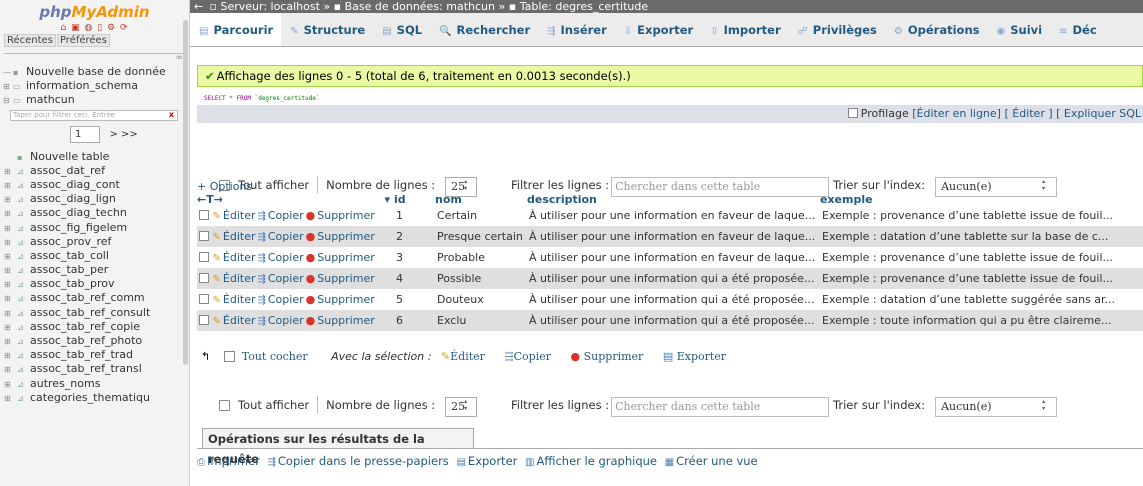 The width and height of the screenshot is (1143, 486). What do you see at coordinates (100, 28) in the screenshot?
I see `sql-docs-icon: ▯` at bounding box center [100, 28].